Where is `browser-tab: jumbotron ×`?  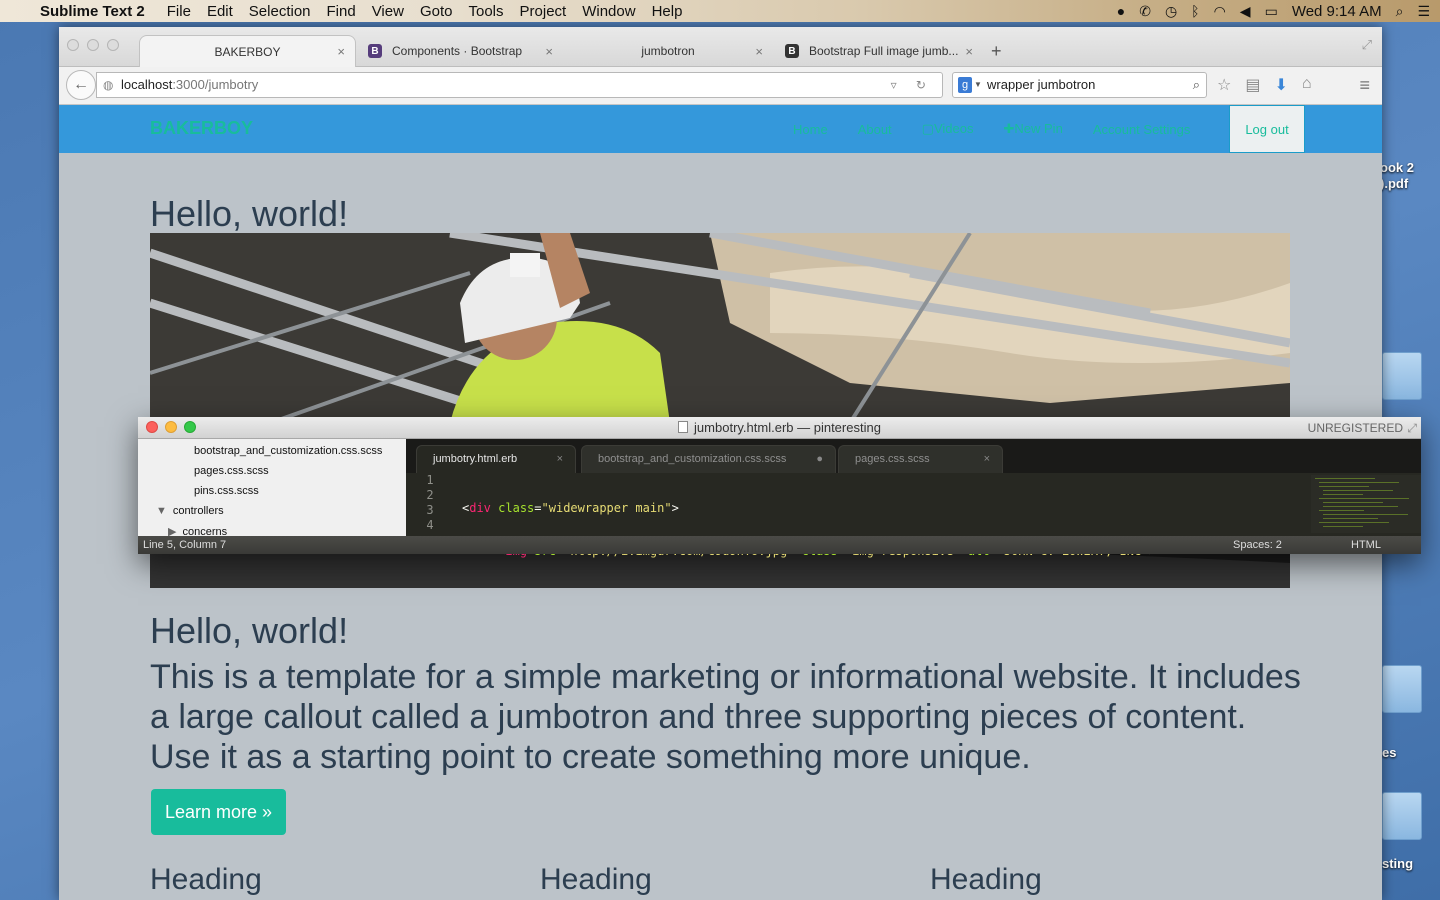
browser-tab: jumbotron × is located at coordinates (668, 51).